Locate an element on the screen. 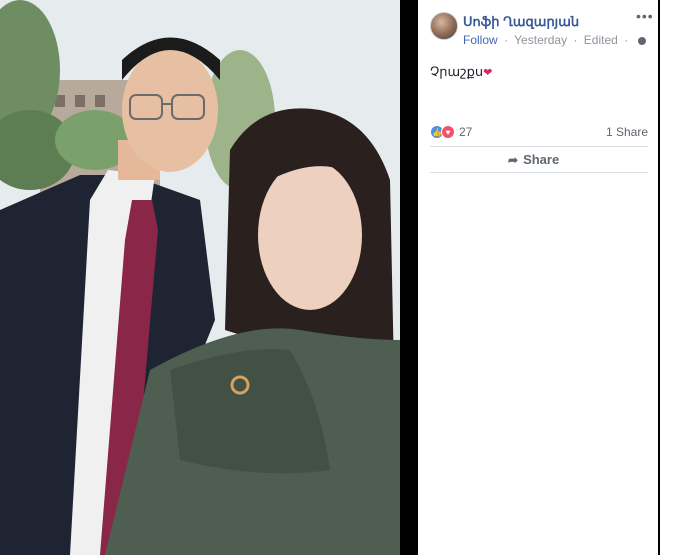 The height and width of the screenshot is (555, 687). globe-icon is located at coordinates (641, 40).